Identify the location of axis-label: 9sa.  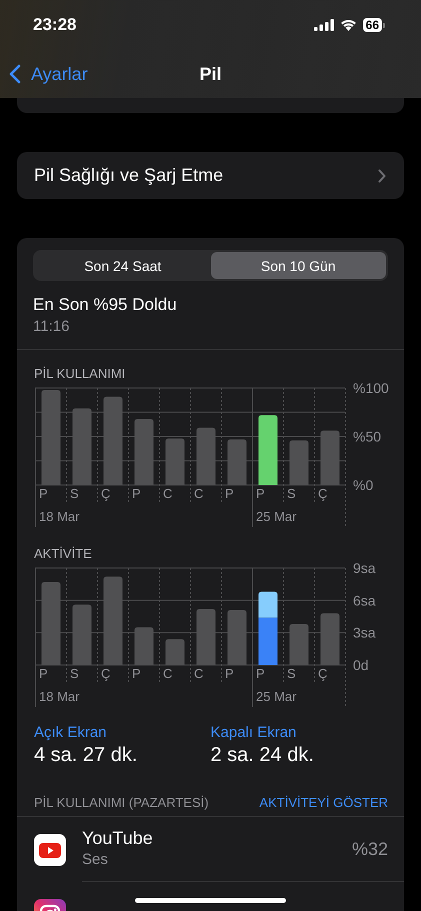
(364, 568).